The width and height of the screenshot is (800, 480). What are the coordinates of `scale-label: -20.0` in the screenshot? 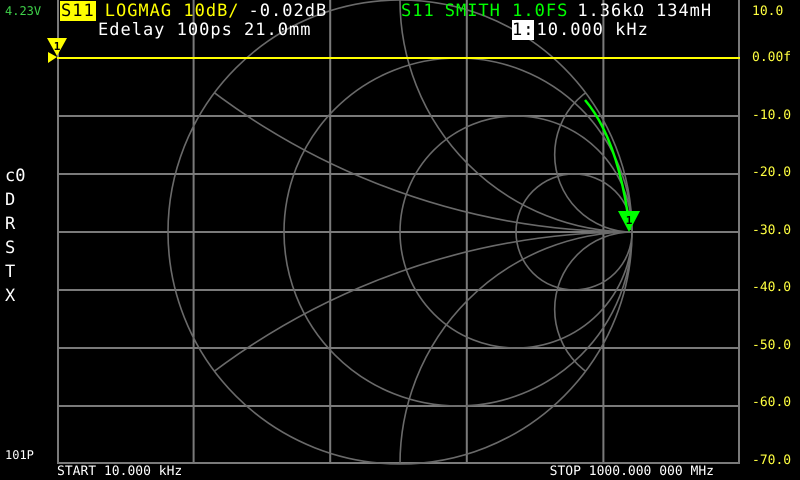 It's located at (772, 173).